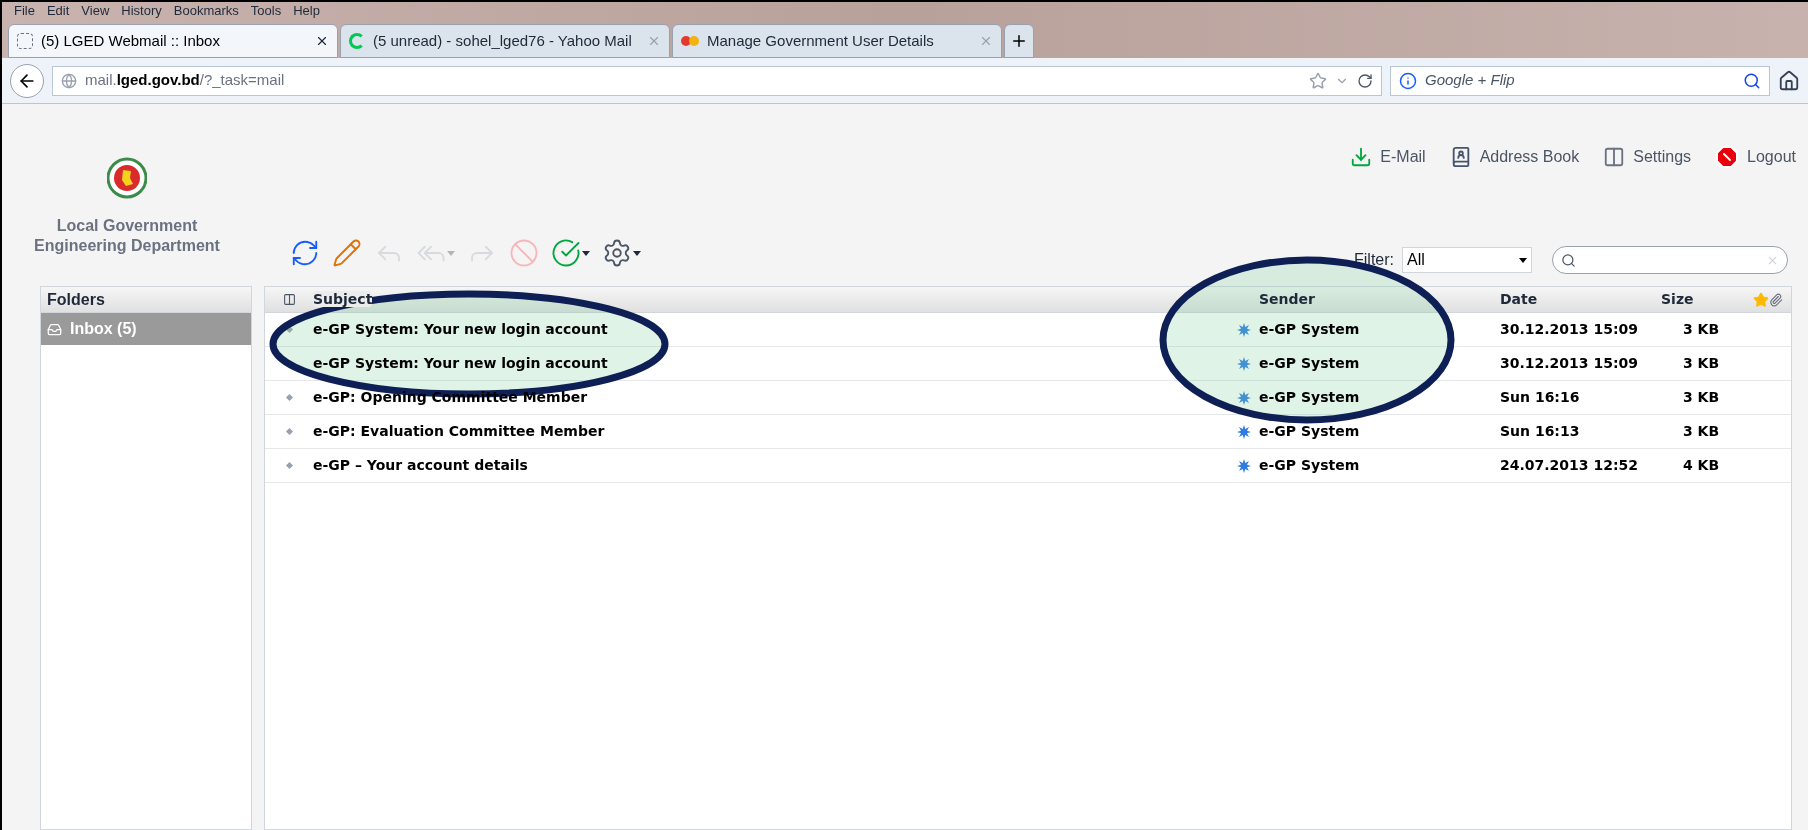 The width and height of the screenshot is (1808, 830). Describe the element at coordinates (289, 299) in the screenshot. I see `column-options-icon` at that location.